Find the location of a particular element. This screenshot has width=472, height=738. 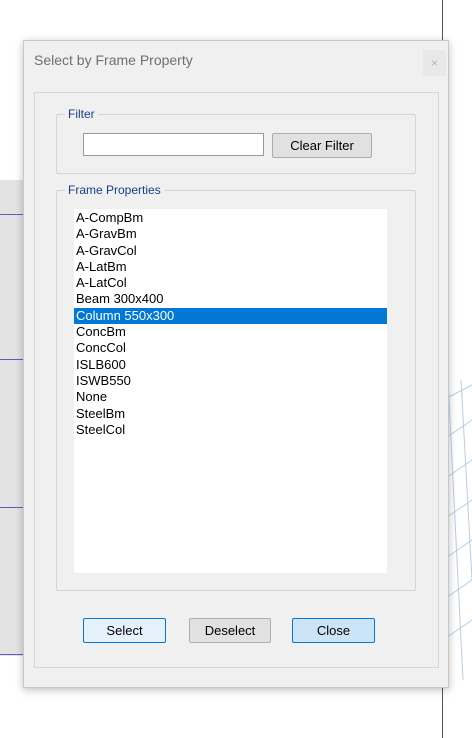

list-item: Column 550x300 is located at coordinates (230, 316).